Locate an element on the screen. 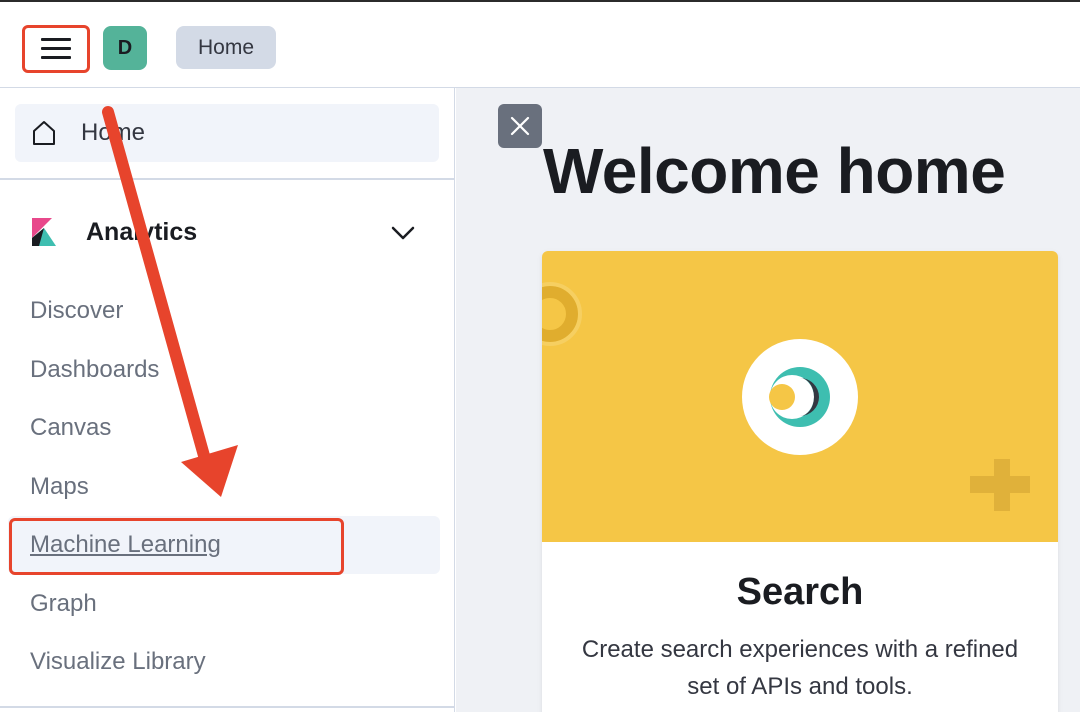 The width and height of the screenshot is (1080, 712). nav-graph: Graph is located at coordinates (224, 604).